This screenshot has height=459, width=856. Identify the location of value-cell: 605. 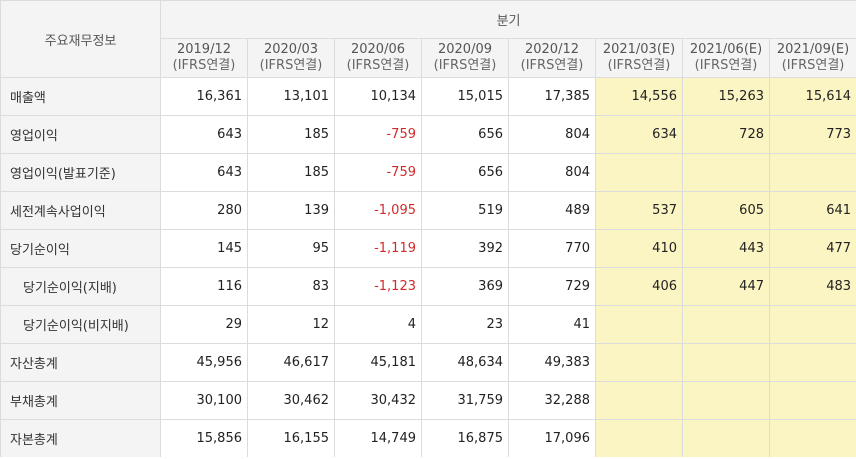
(726, 210).